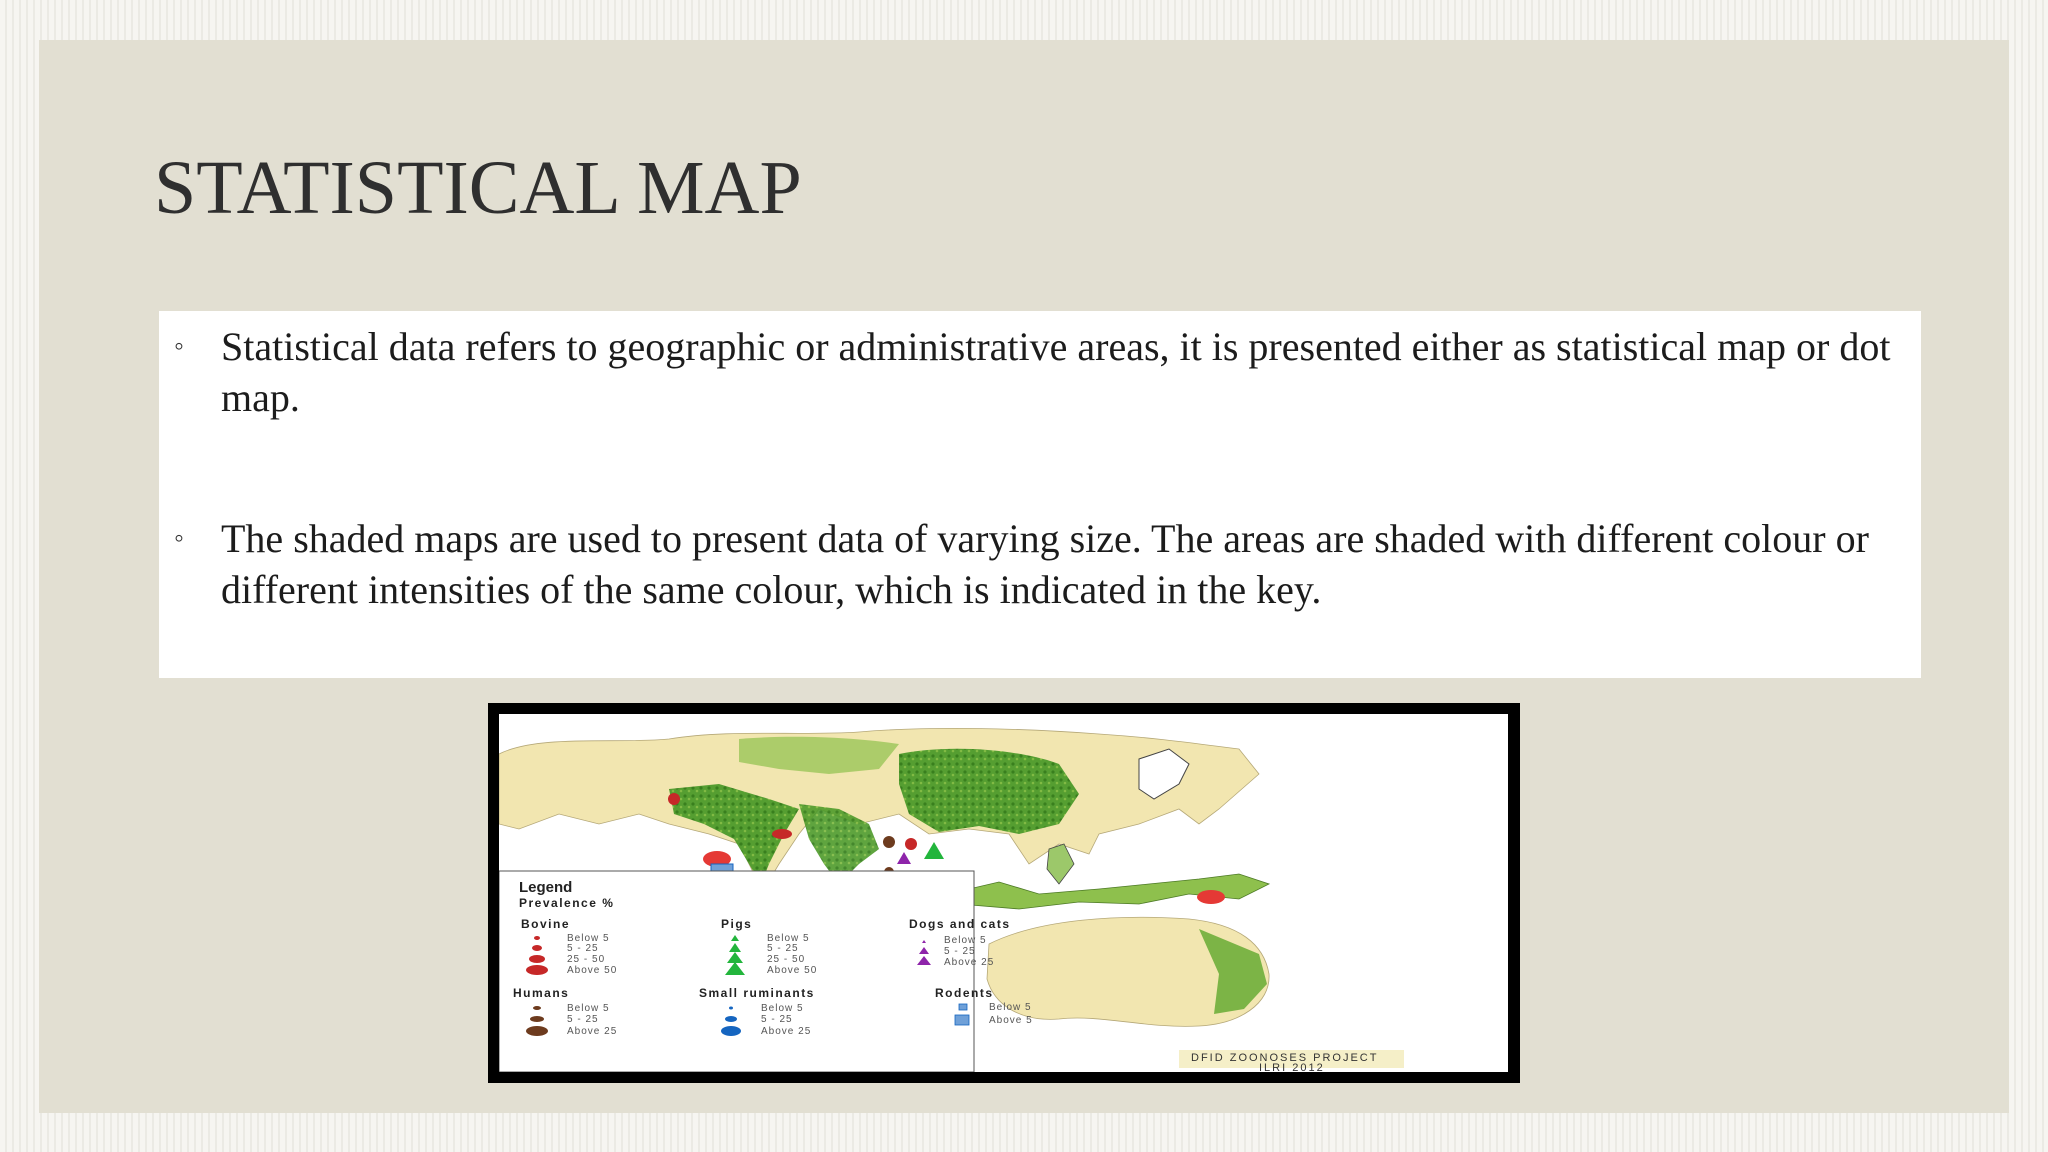  What do you see at coordinates (1011, 1020) in the screenshot?
I see `svg-text: Above 5` at bounding box center [1011, 1020].